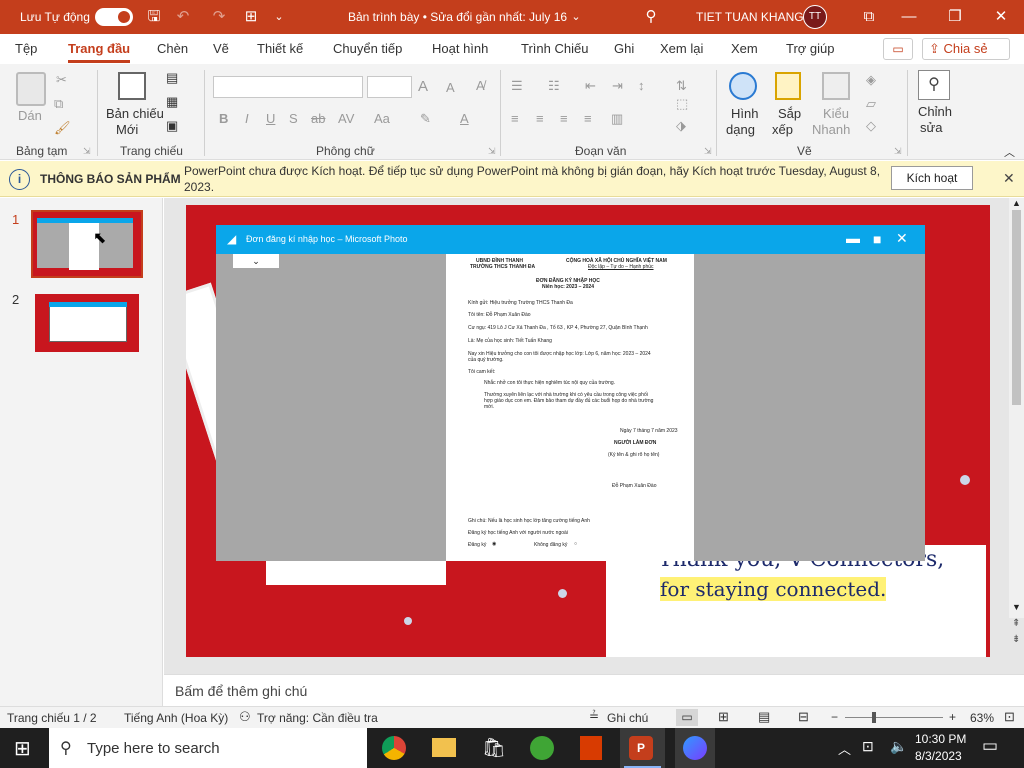  Describe the element at coordinates (831, 129) in the screenshot. I see `quick-styles-label-2: Nhanh` at that location.